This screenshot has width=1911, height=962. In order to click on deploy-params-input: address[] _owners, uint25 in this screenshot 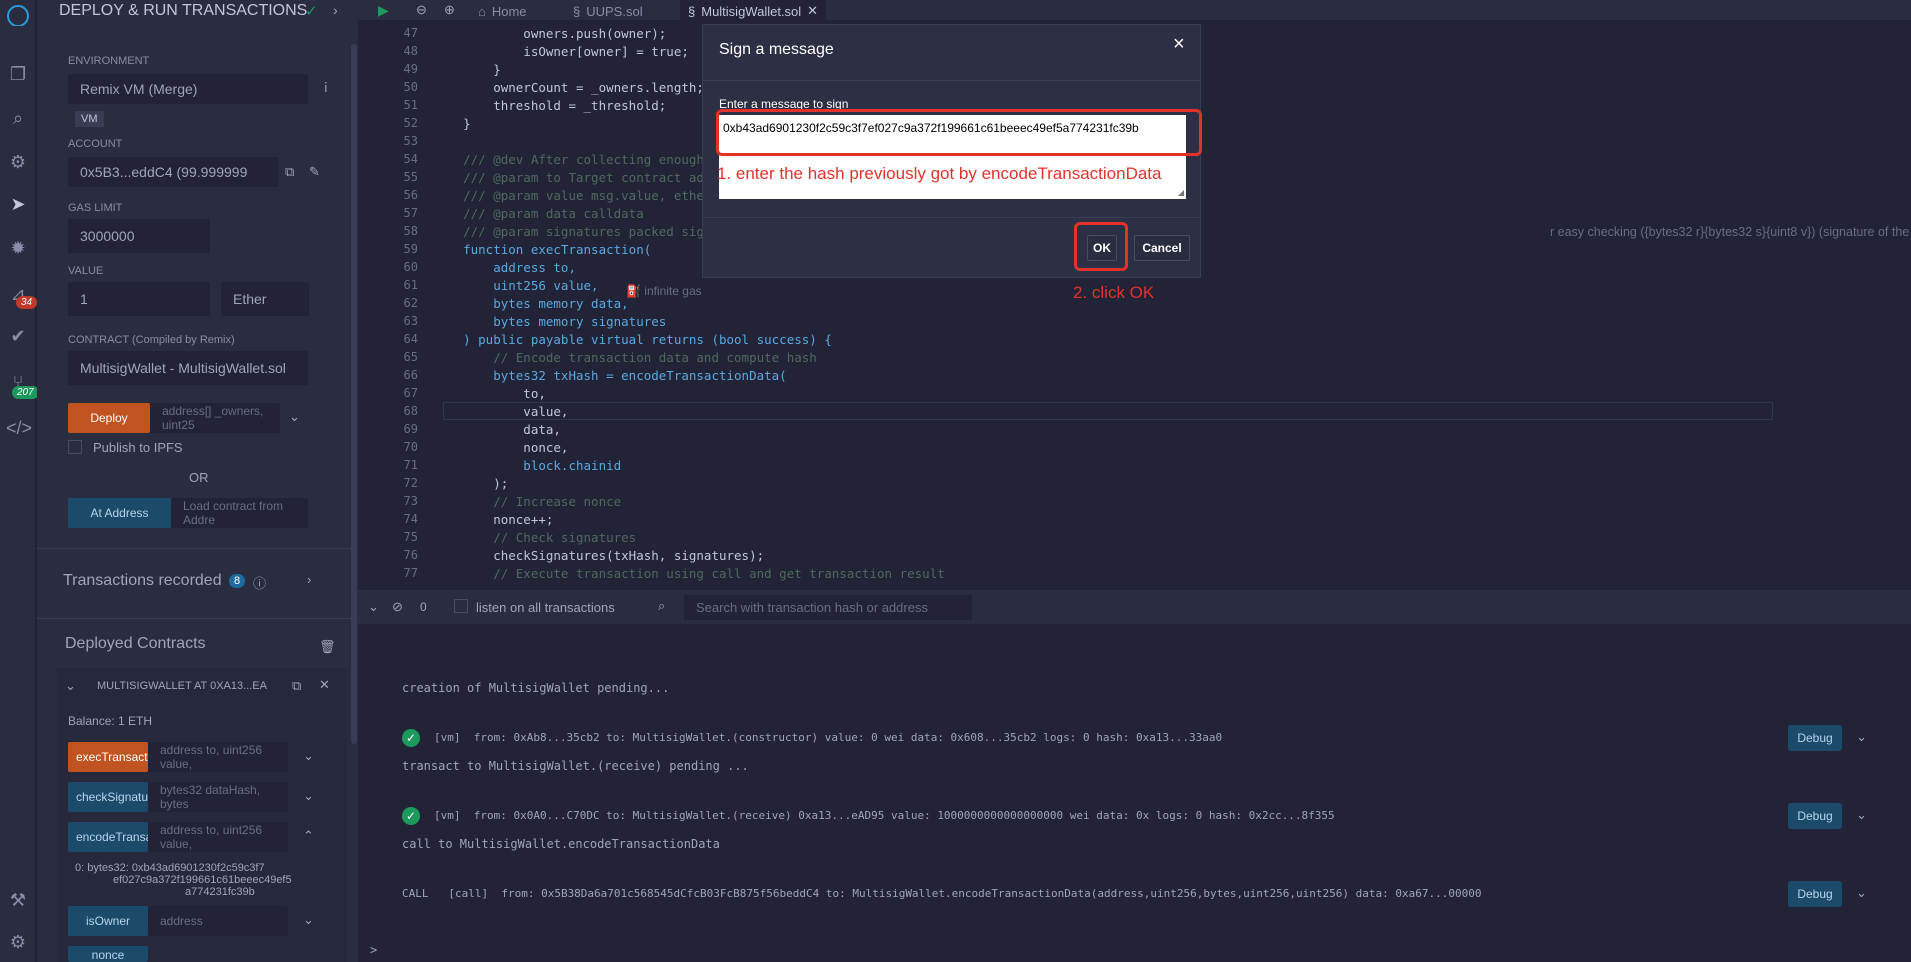, I will do `click(215, 418)`.